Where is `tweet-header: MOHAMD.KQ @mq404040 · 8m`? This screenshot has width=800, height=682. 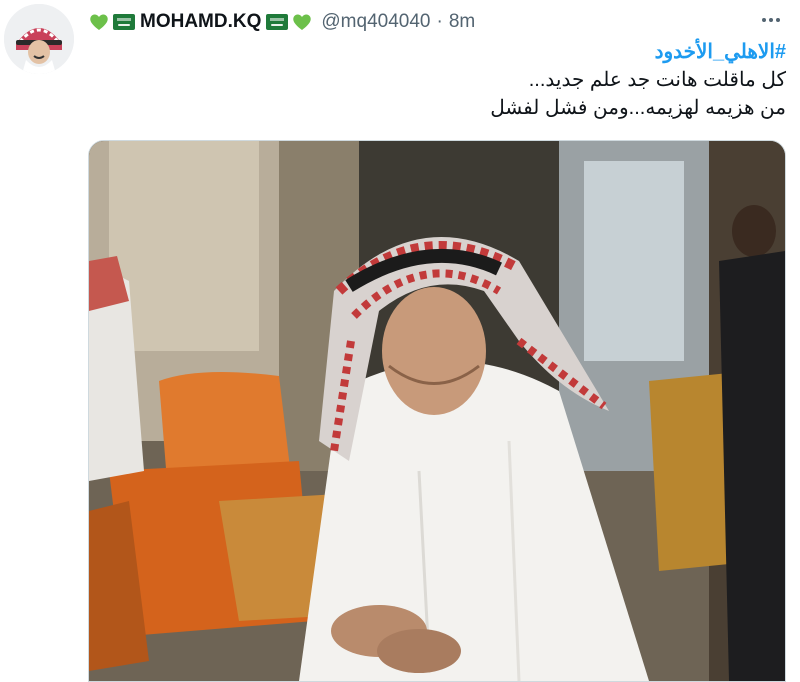
tweet-header: MOHAMD.KQ @mq404040 · 8m is located at coordinates (281, 22).